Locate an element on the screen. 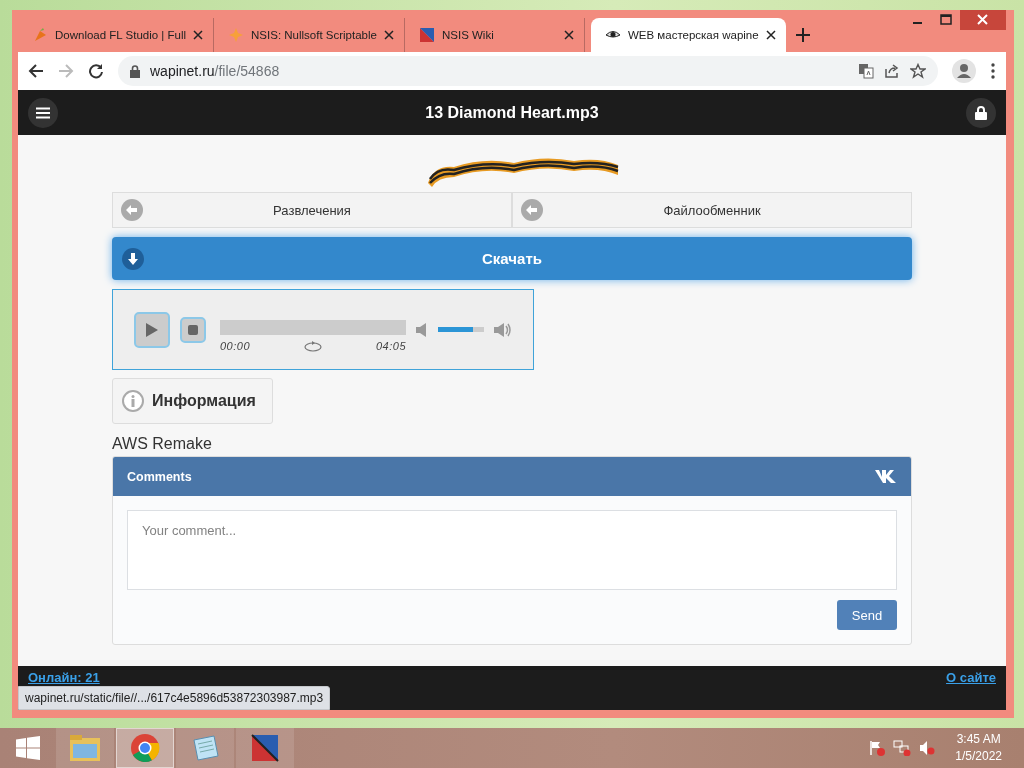 Image resolution: width=1024 pixels, height=768 pixels. network-icon is located at coordinates (902, 748).